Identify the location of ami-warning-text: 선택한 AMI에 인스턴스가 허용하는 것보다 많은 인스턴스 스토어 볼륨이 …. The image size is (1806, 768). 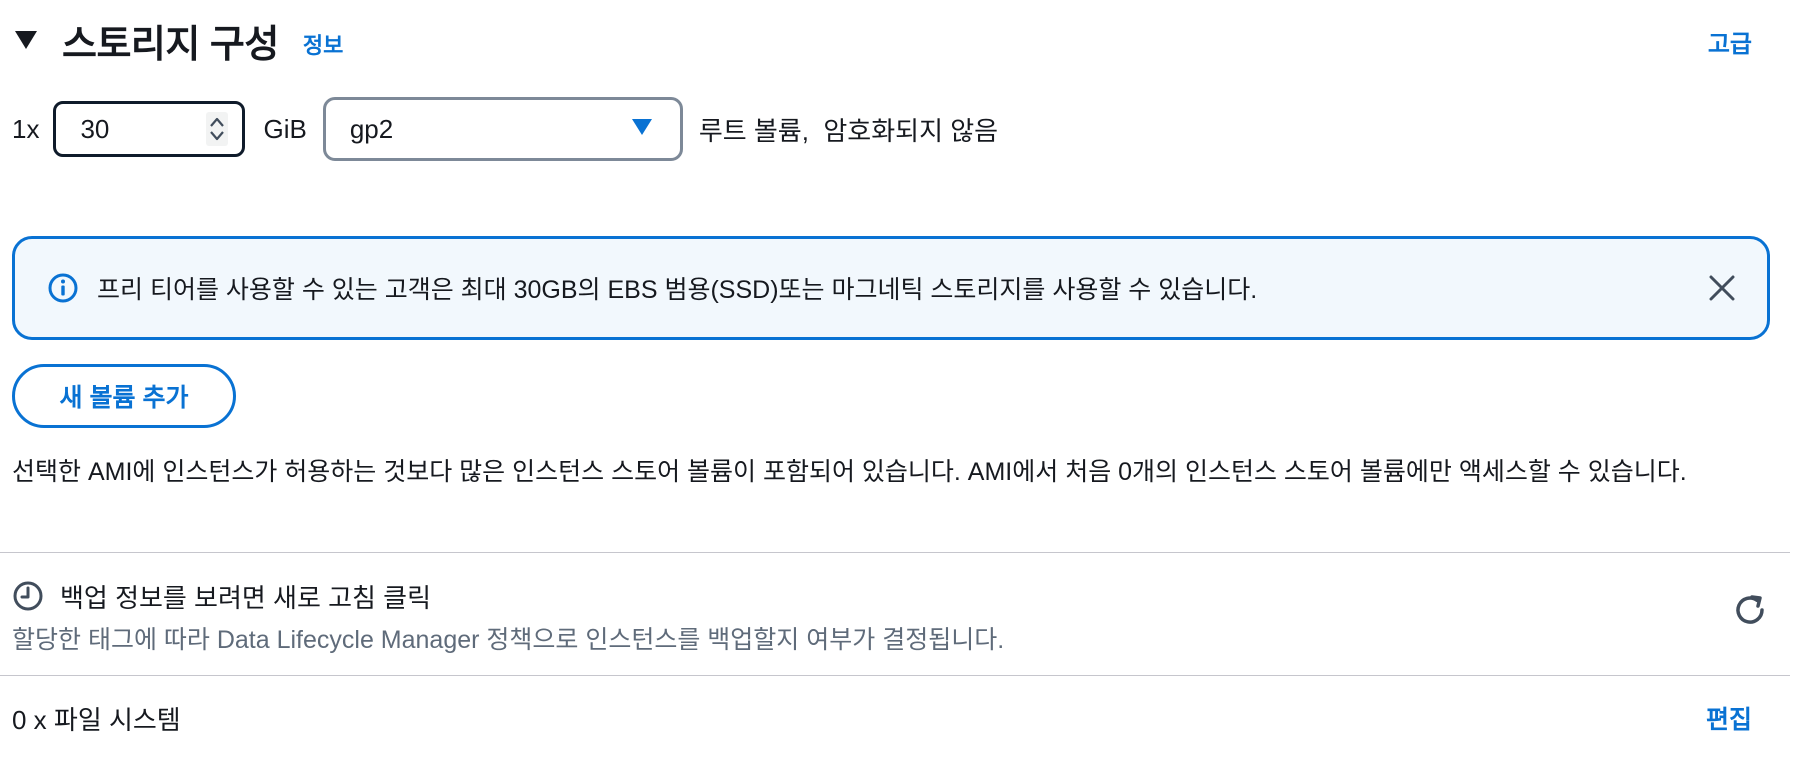
(849, 472).